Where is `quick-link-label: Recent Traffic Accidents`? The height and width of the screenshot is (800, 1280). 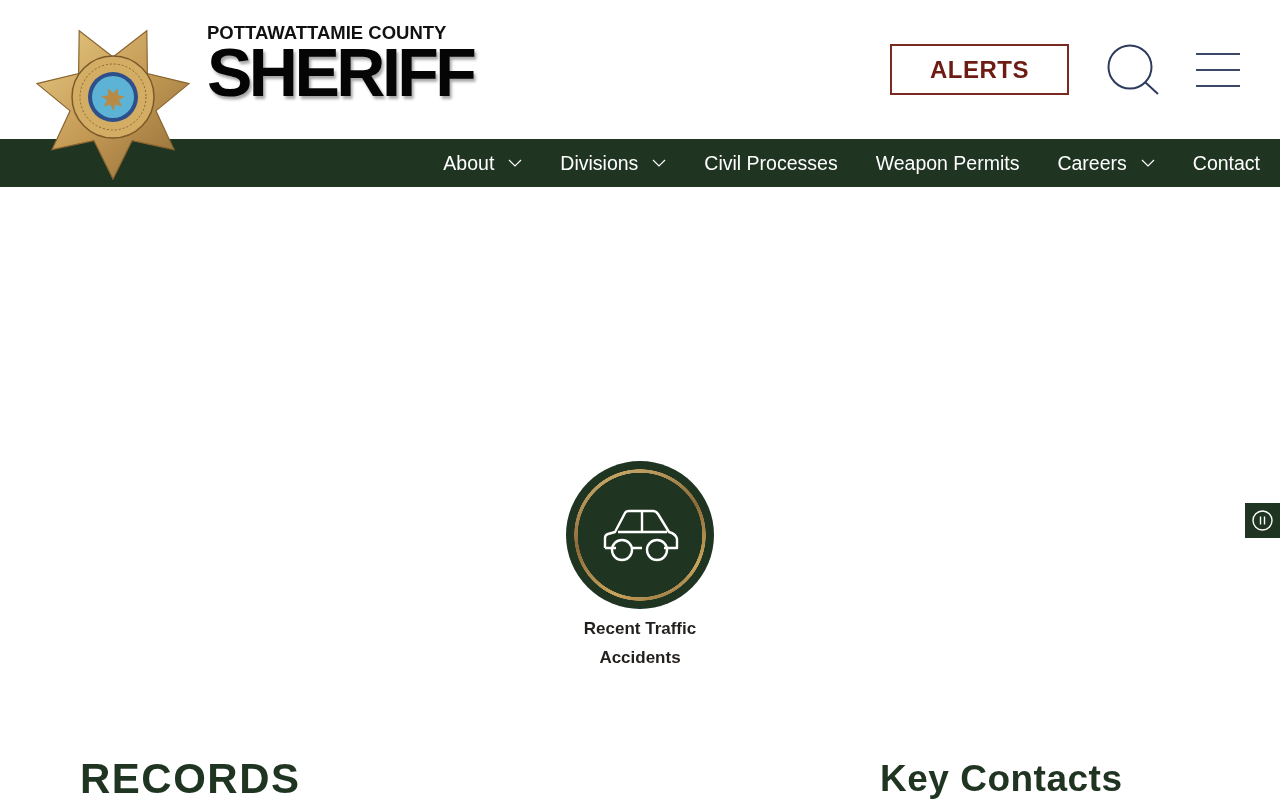 quick-link-label: Recent Traffic Accidents is located at coordinates (640, 643).